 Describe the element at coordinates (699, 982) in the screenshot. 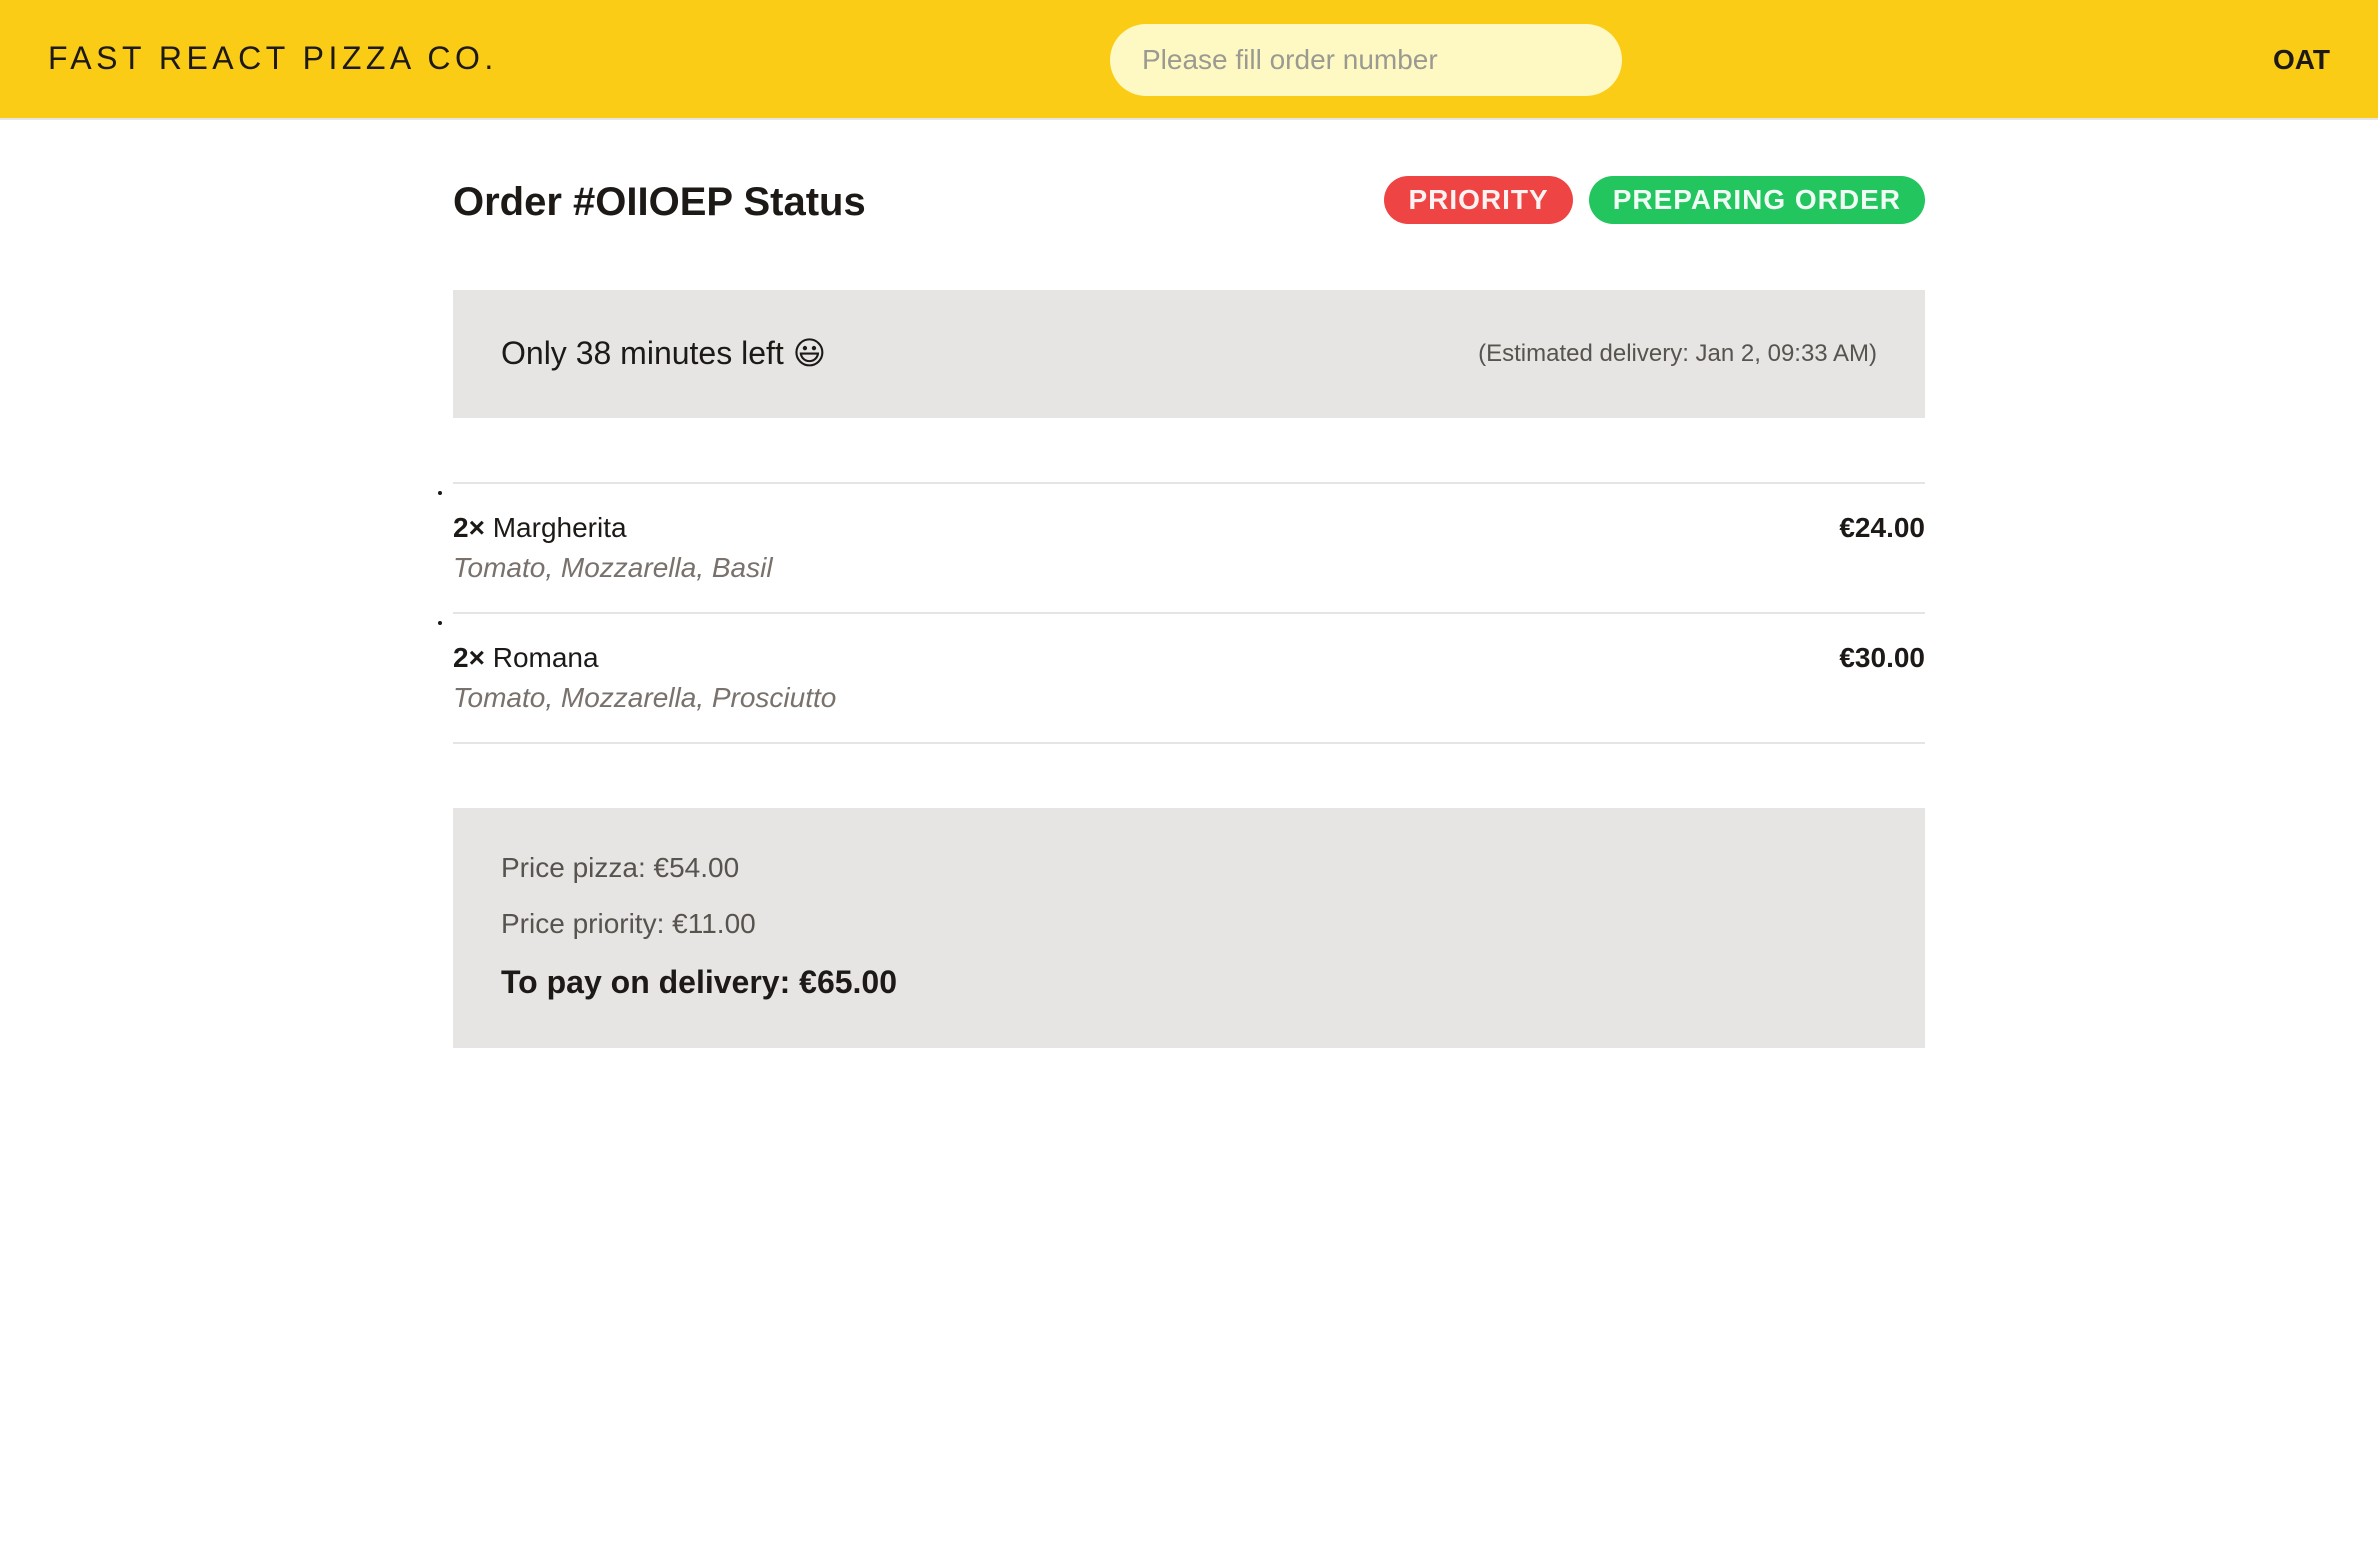

I see `total-due: To pay on delivery: €65.00` at that location.